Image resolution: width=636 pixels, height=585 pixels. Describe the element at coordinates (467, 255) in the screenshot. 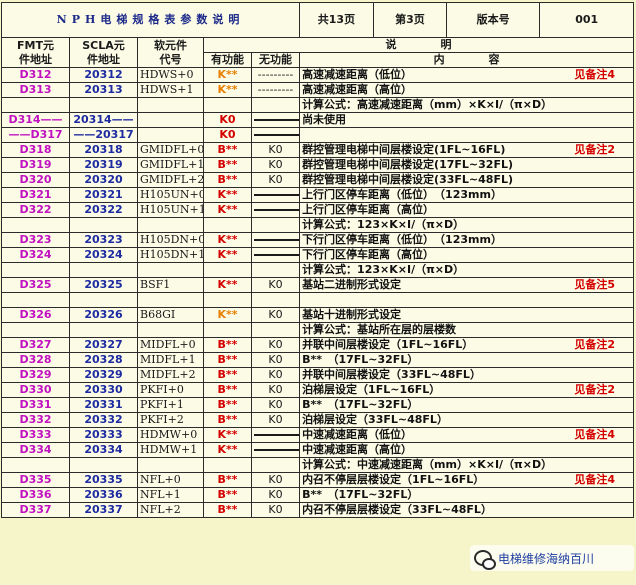

I see `description: 下行门区停车距离（高位）` at that location.